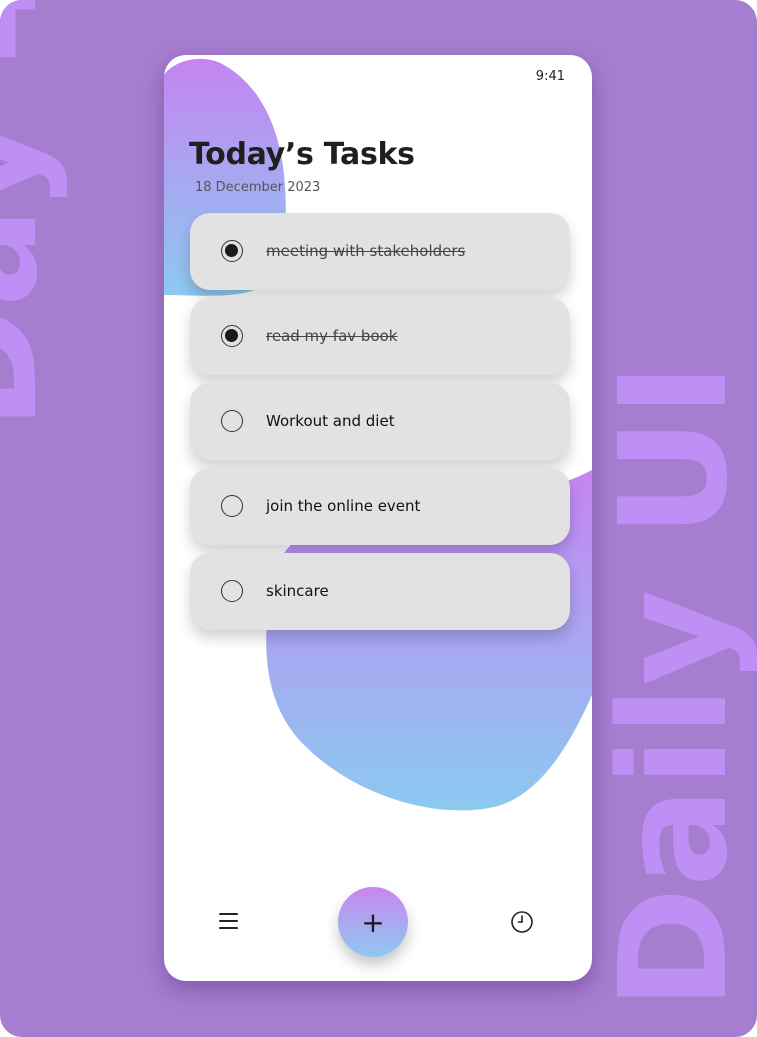 This screenshot has height=1037, width=757. I want to click on task-item: read my fav book, so click(380, 336).